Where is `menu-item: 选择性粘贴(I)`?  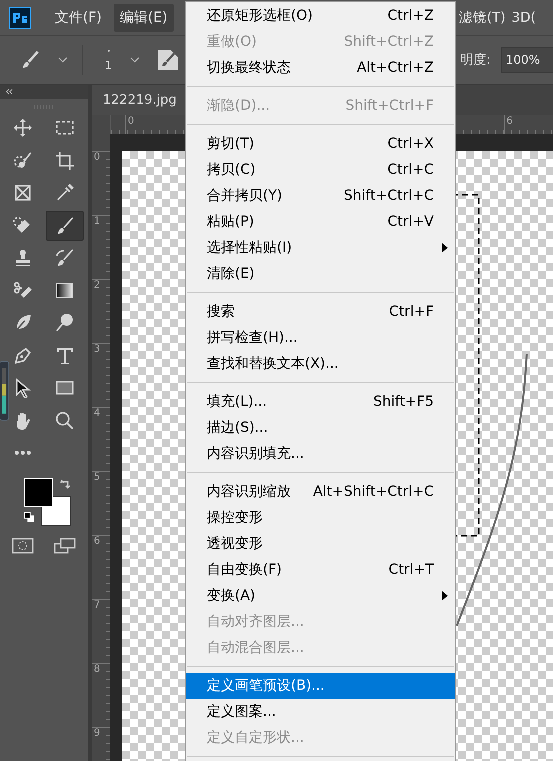
menu-item: 选择性粘贴(I) is located at coordinates (320, 248).